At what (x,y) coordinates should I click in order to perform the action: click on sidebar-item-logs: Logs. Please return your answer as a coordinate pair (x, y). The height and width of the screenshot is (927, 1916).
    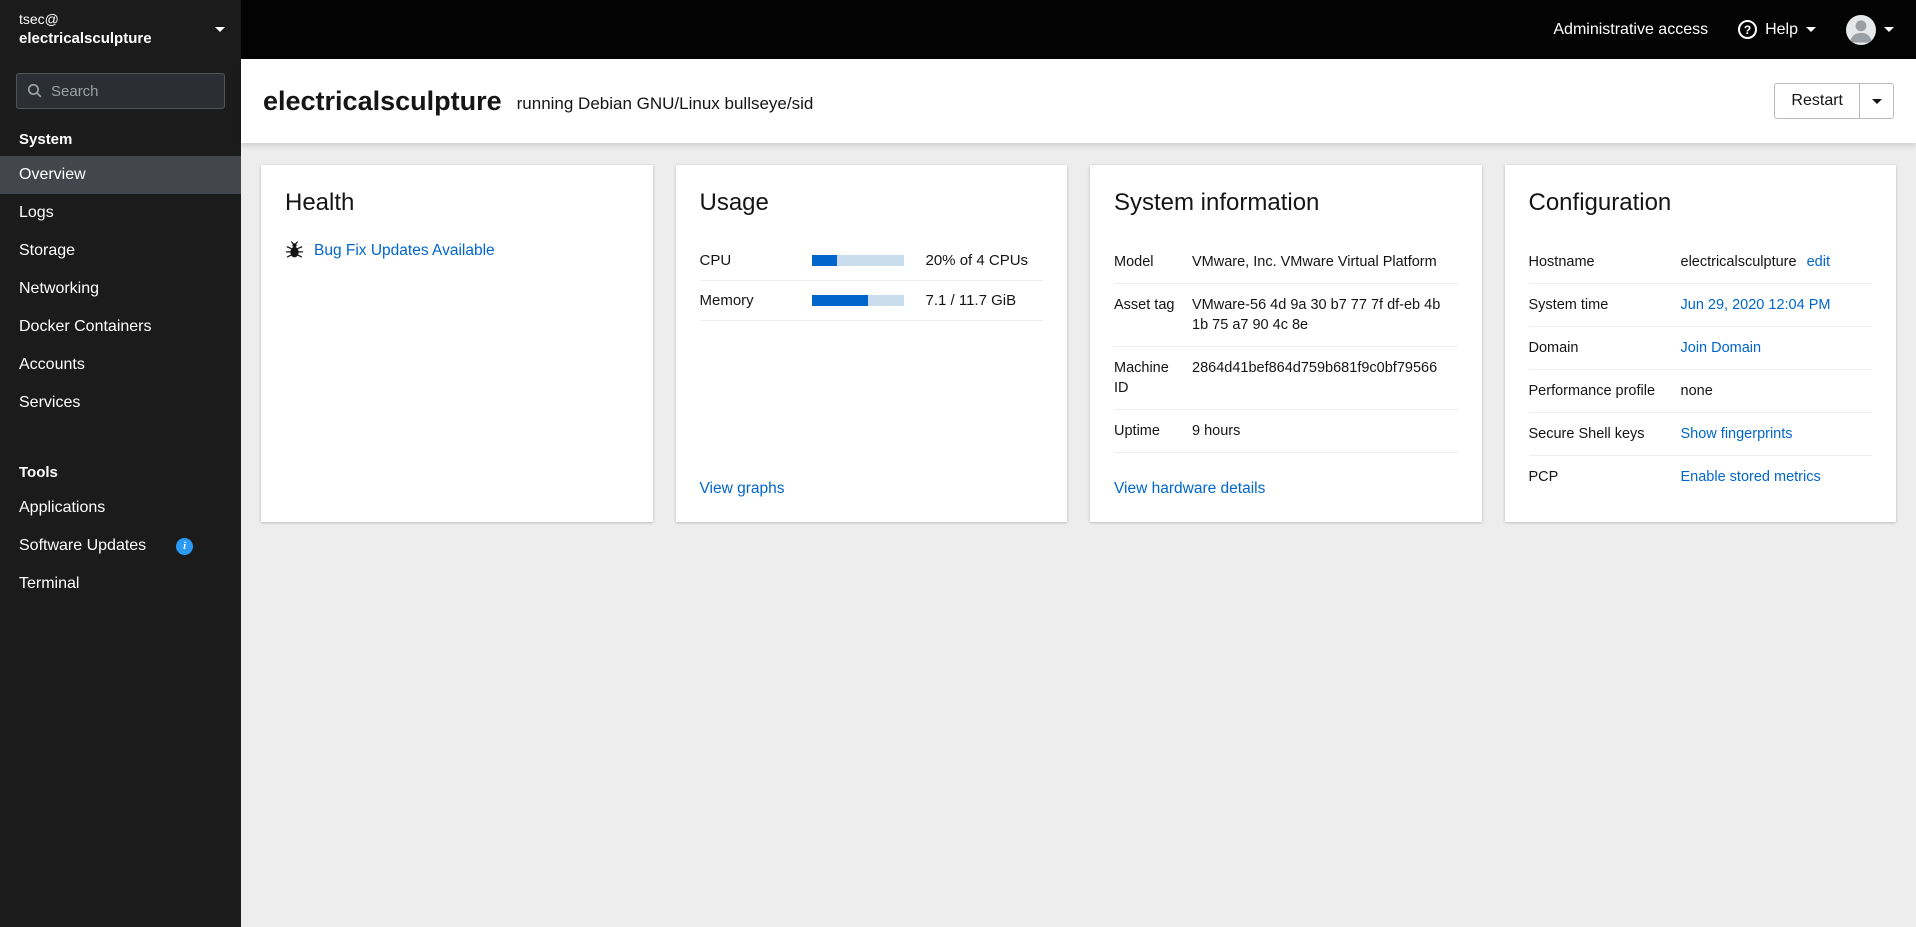
    Looking at the image, I should click on (120, 213).